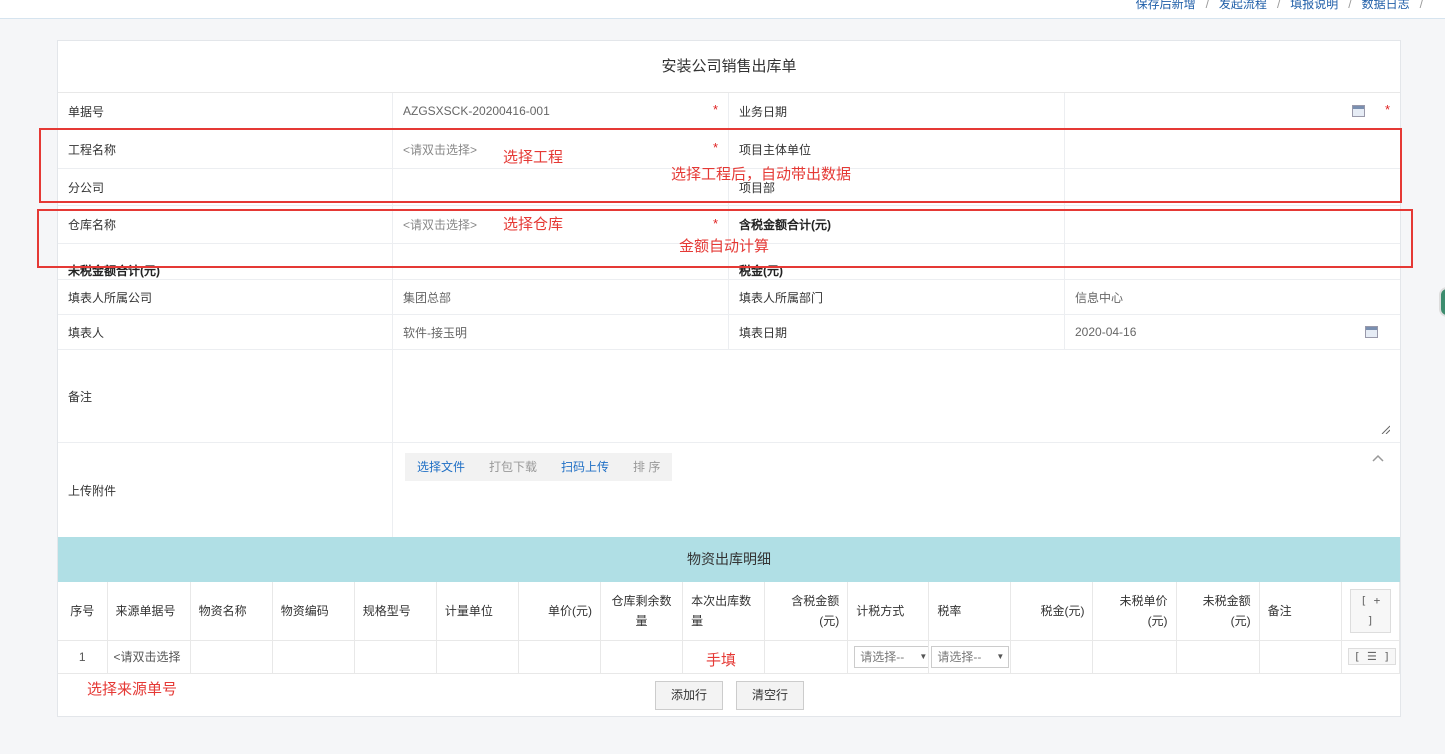 Image resolution: width=1445 pixels, height=754 pixels. Describe the element at coordinates (231, 657) in the screenshot. I see `row-material-name` at that location.